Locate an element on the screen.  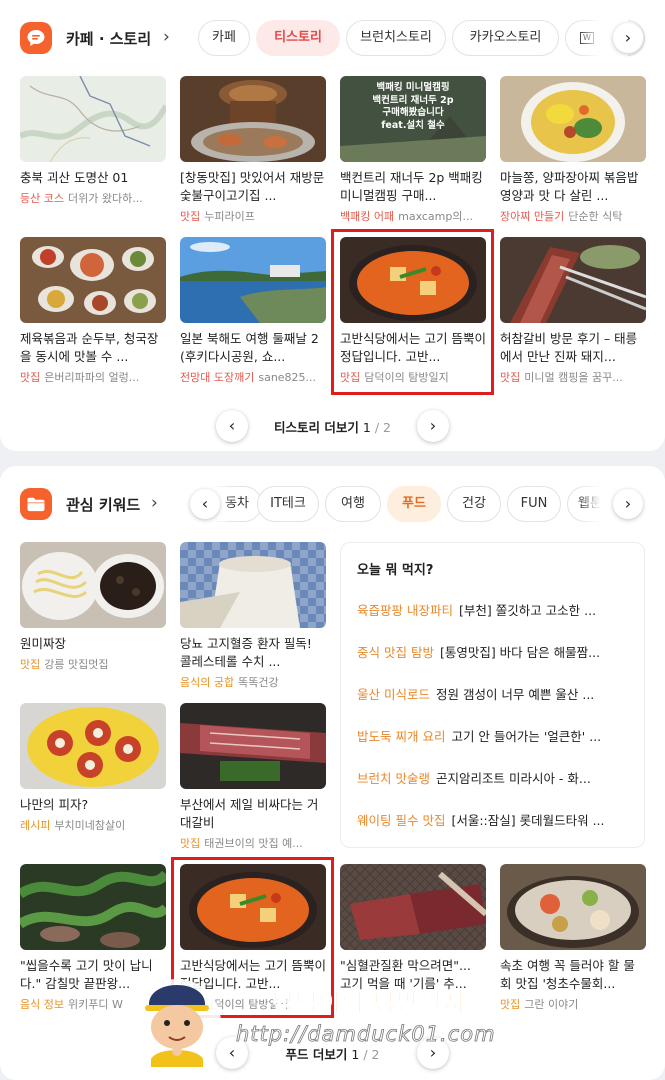
thumbnail-galbi is located at coordinates (573, 280).